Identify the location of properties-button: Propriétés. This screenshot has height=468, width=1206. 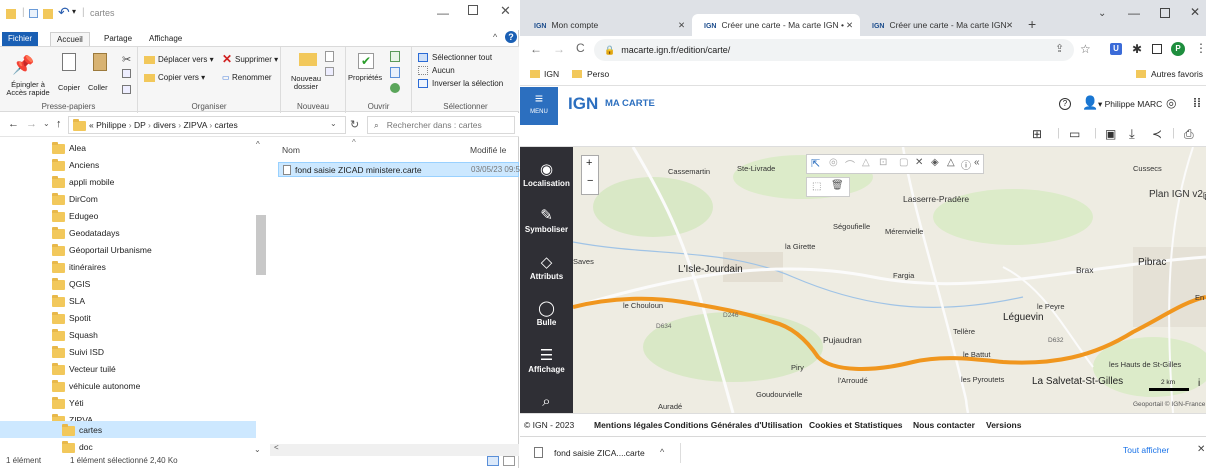
(365, 77).